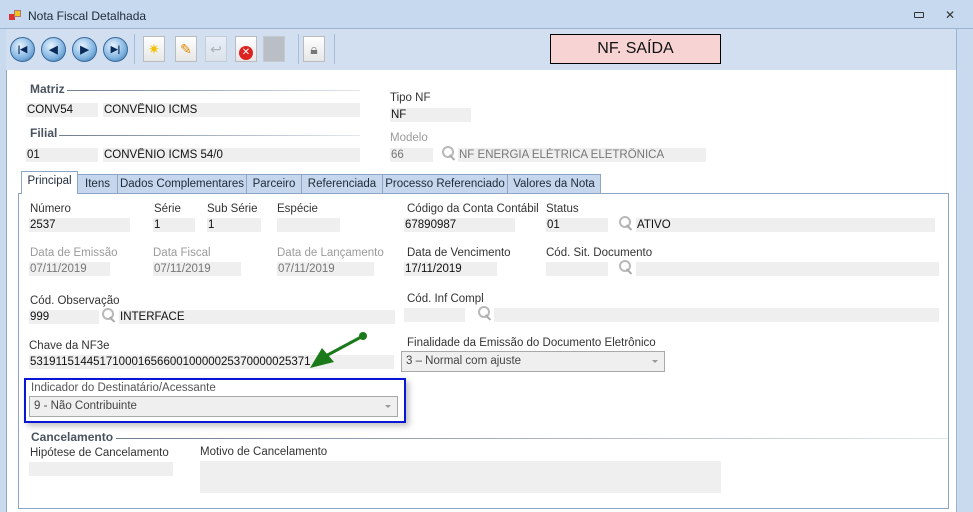  I want to click on last-record-button: ▶|, so click(115, 49).